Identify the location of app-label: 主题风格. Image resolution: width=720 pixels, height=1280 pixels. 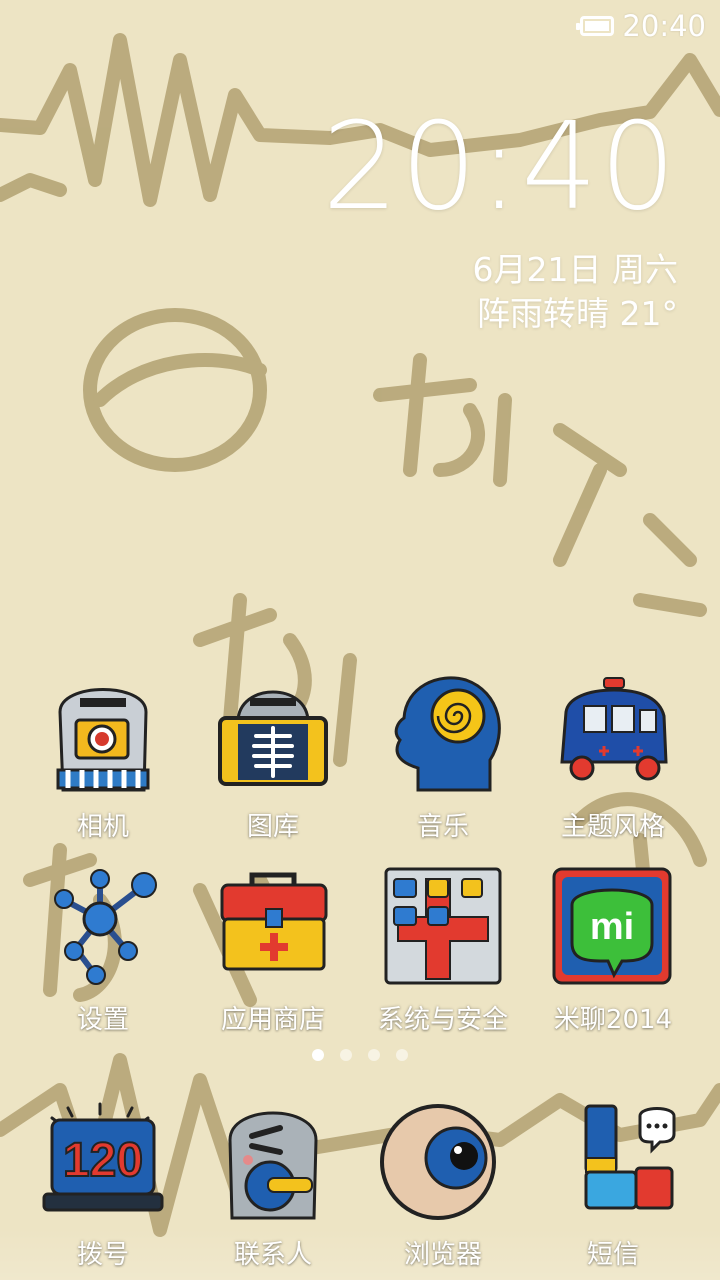
(612, 827).